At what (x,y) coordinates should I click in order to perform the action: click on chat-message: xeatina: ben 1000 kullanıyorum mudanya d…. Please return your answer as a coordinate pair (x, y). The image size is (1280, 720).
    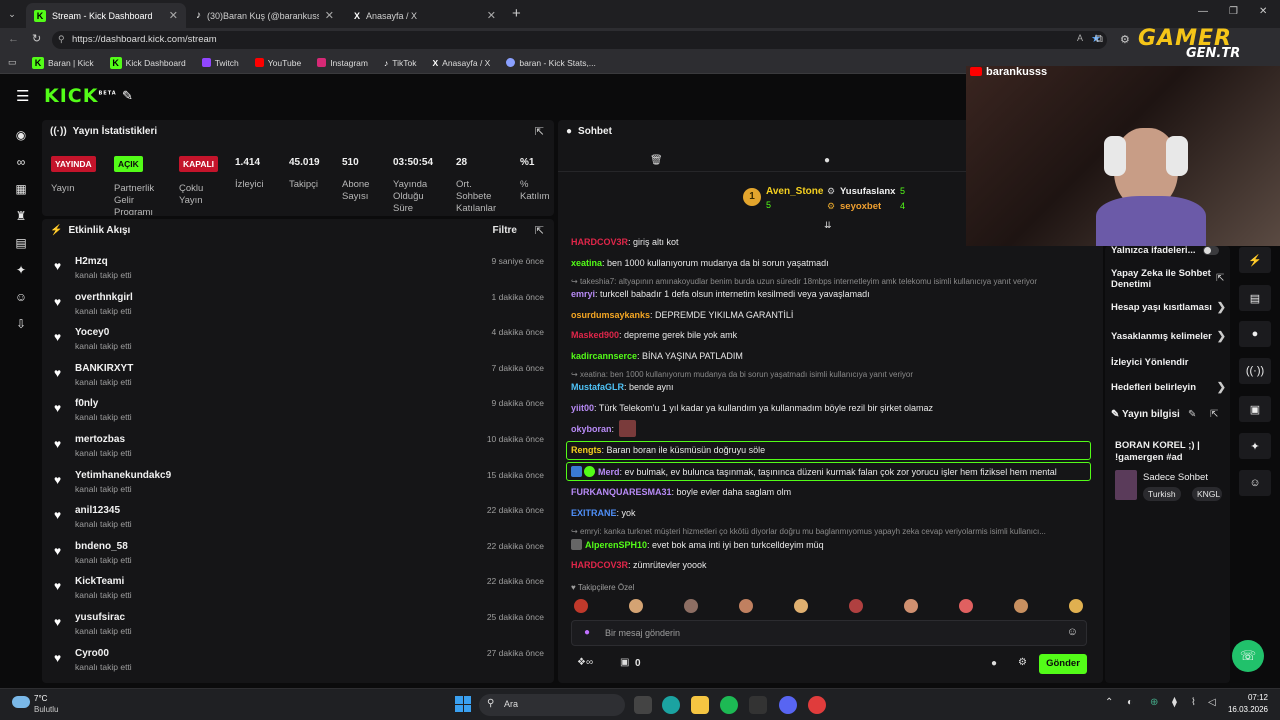
    Looking at the image, I should click on (831, 263).